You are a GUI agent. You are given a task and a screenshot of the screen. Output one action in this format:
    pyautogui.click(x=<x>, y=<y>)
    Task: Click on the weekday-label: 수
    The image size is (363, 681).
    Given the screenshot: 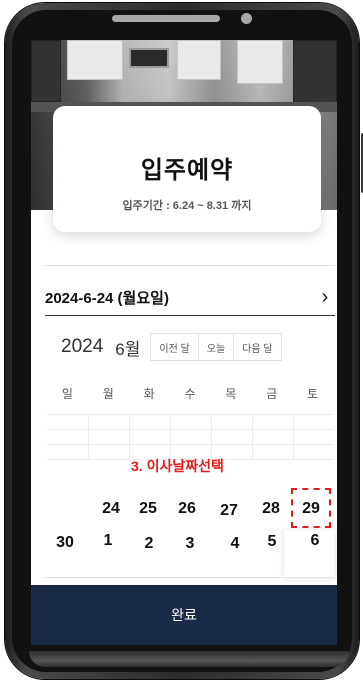 What is the action you would take?
    pyautogui.click(x=190, y=394)
    